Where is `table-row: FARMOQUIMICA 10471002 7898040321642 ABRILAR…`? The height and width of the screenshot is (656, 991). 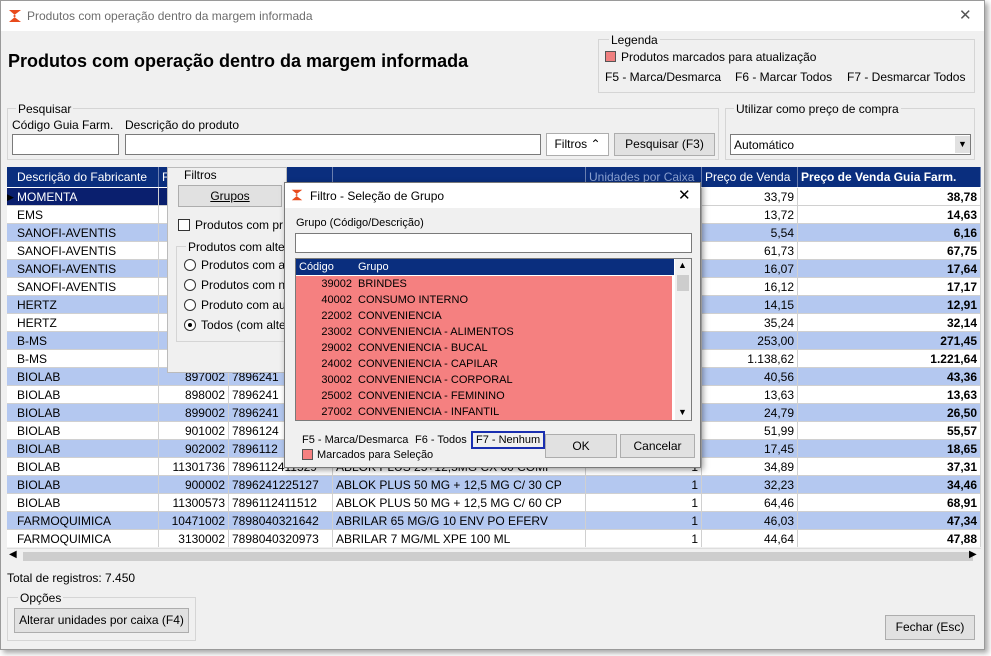
table-row: FARMOQUIMICA 10471002 7898040321642 ABRILAR… is located at coordinates (494, 521).